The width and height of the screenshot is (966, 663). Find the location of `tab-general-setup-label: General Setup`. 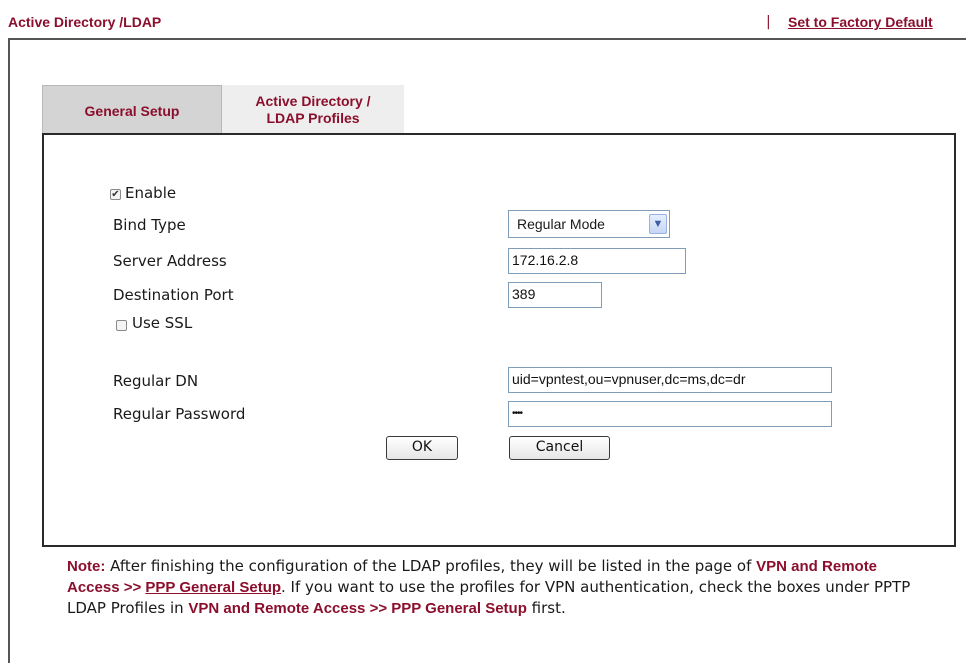

tab-general-setup-label: General Setup is located at coordinates (132, 110).